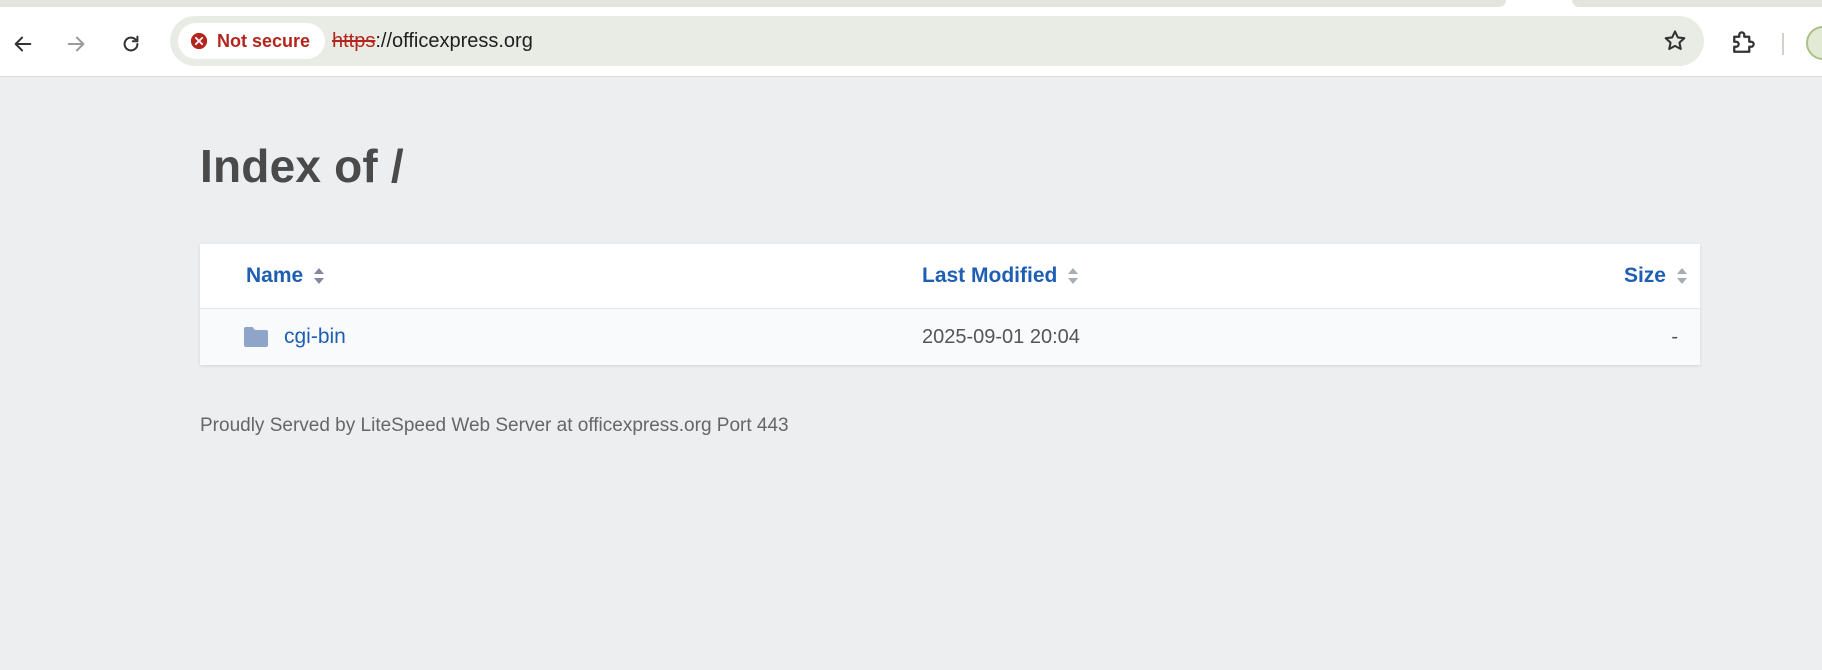  I want to click on forward-arrow-icon, so click(76, 44).